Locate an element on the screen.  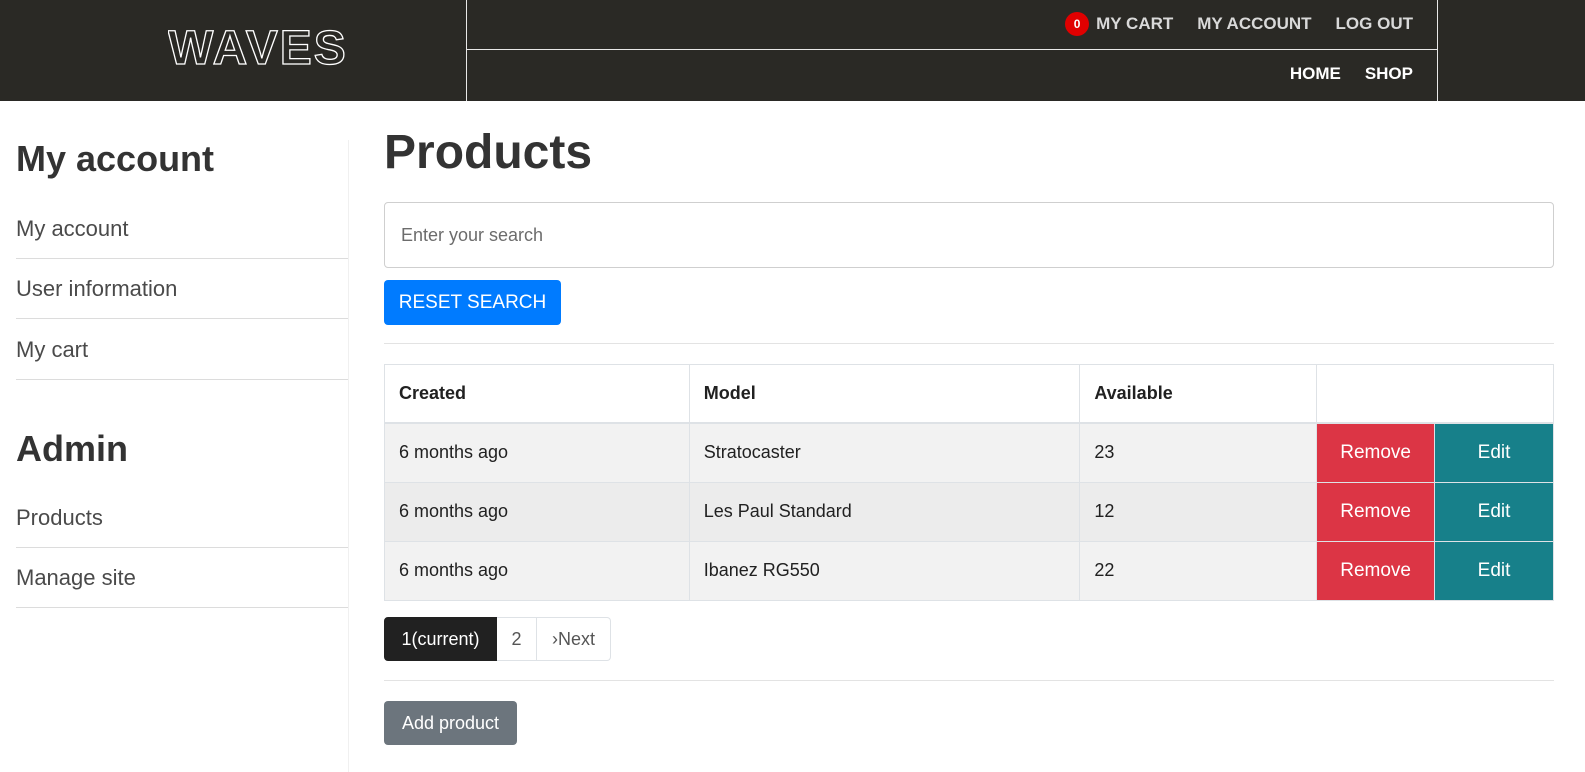
cell-available: 23 is located at coordinates (1198, 452).